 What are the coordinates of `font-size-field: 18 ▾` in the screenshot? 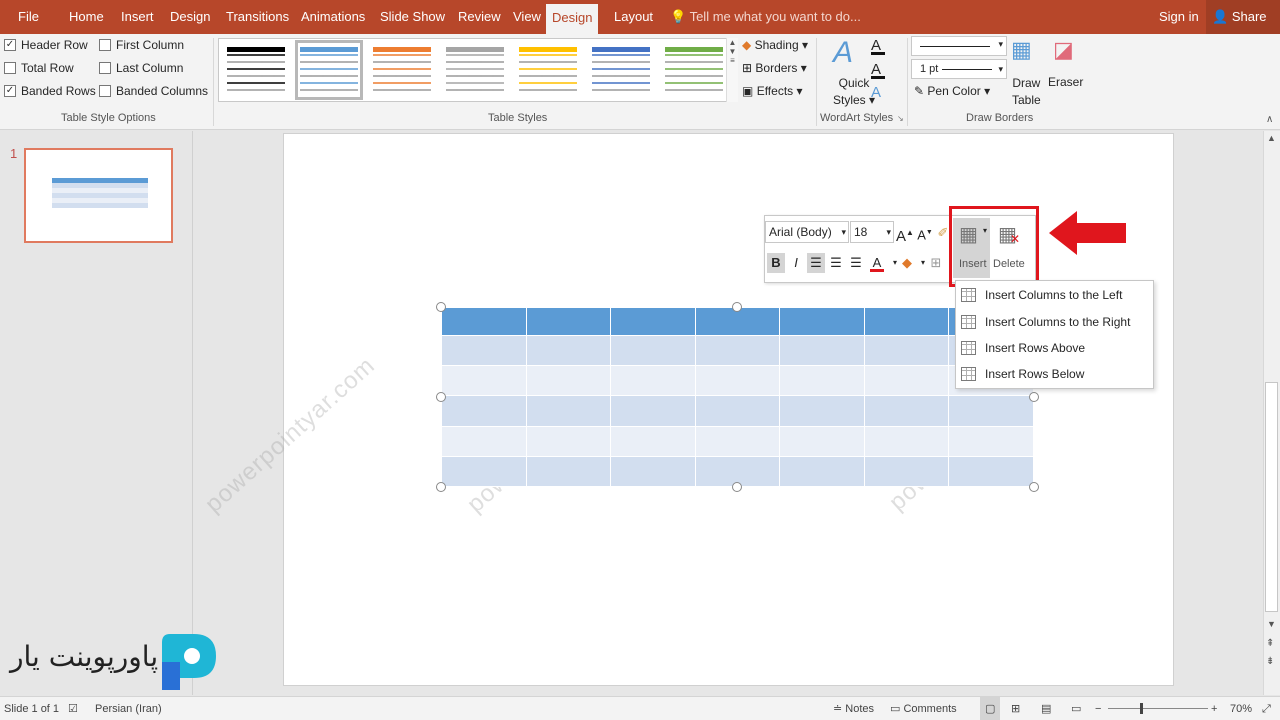 It's located at (872, 232).